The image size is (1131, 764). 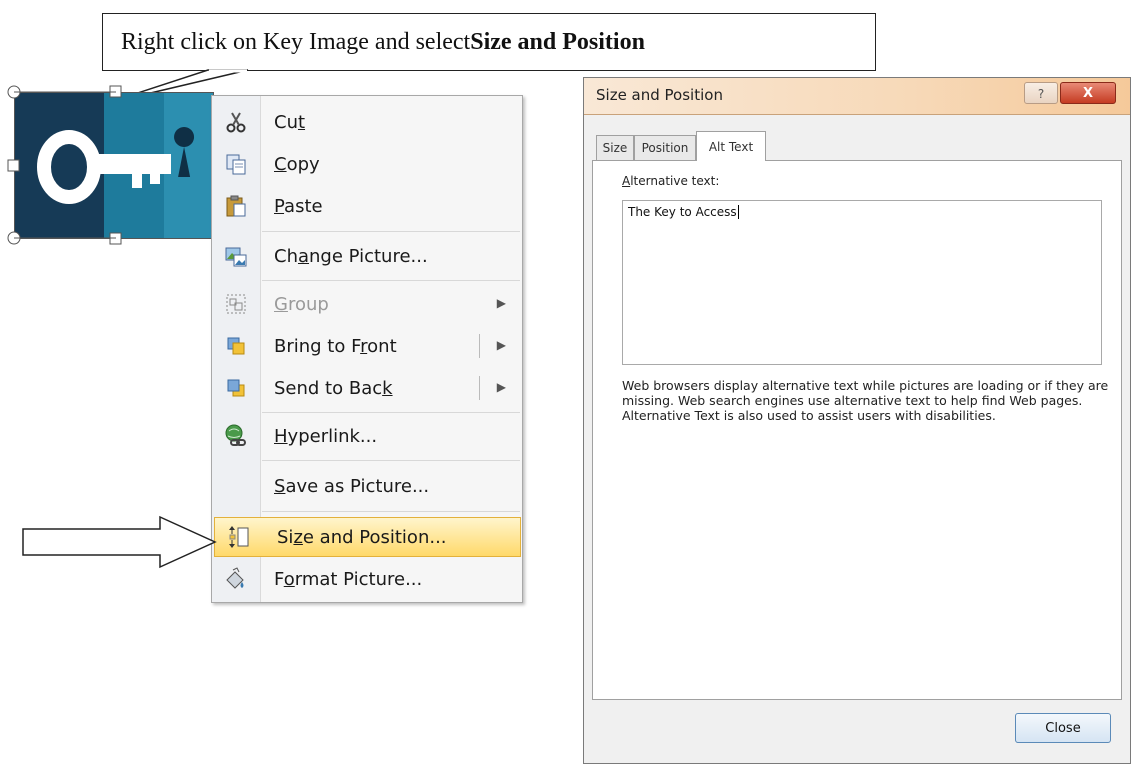 I want to click on alt-text-input: The Key to Access​, so click(x=862, y=282).